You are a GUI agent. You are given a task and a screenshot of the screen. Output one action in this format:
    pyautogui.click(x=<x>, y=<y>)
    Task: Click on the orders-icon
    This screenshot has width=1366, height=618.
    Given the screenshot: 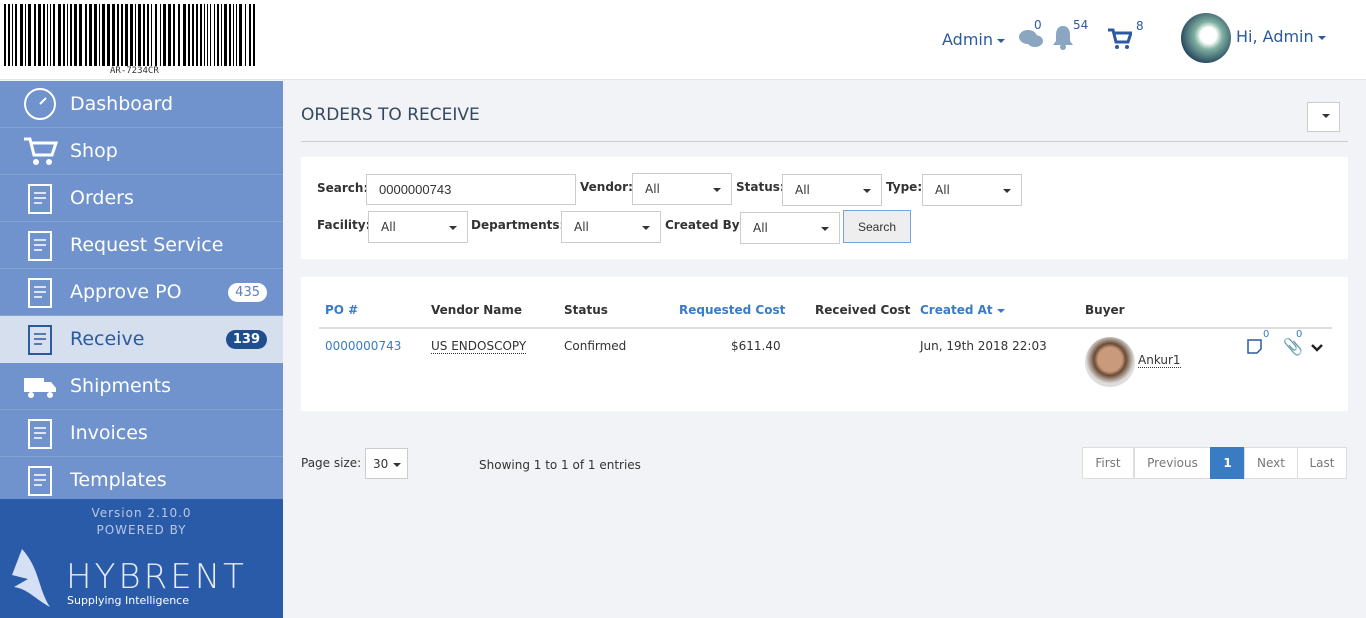 What is the action you would take?
    pyautogui.click(x=40, y=199)
    